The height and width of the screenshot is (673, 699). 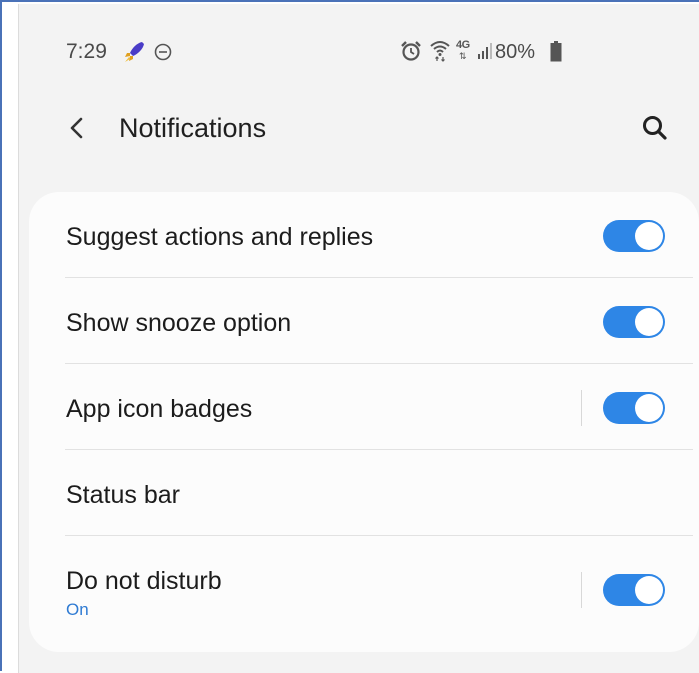 I want to click on setting-label: Do not disturb, so click(x=144, y=581).